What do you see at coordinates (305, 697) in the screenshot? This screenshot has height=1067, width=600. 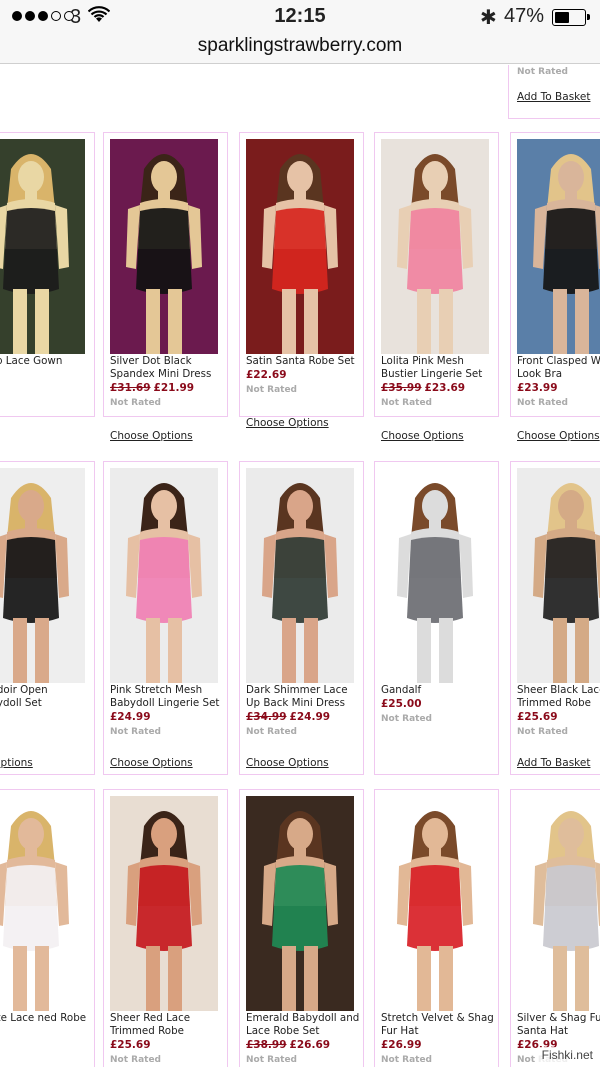 I see `product-name-link: Dark Shimmer Lace Up Back Mini Dress` at bounding box center [305, 697].